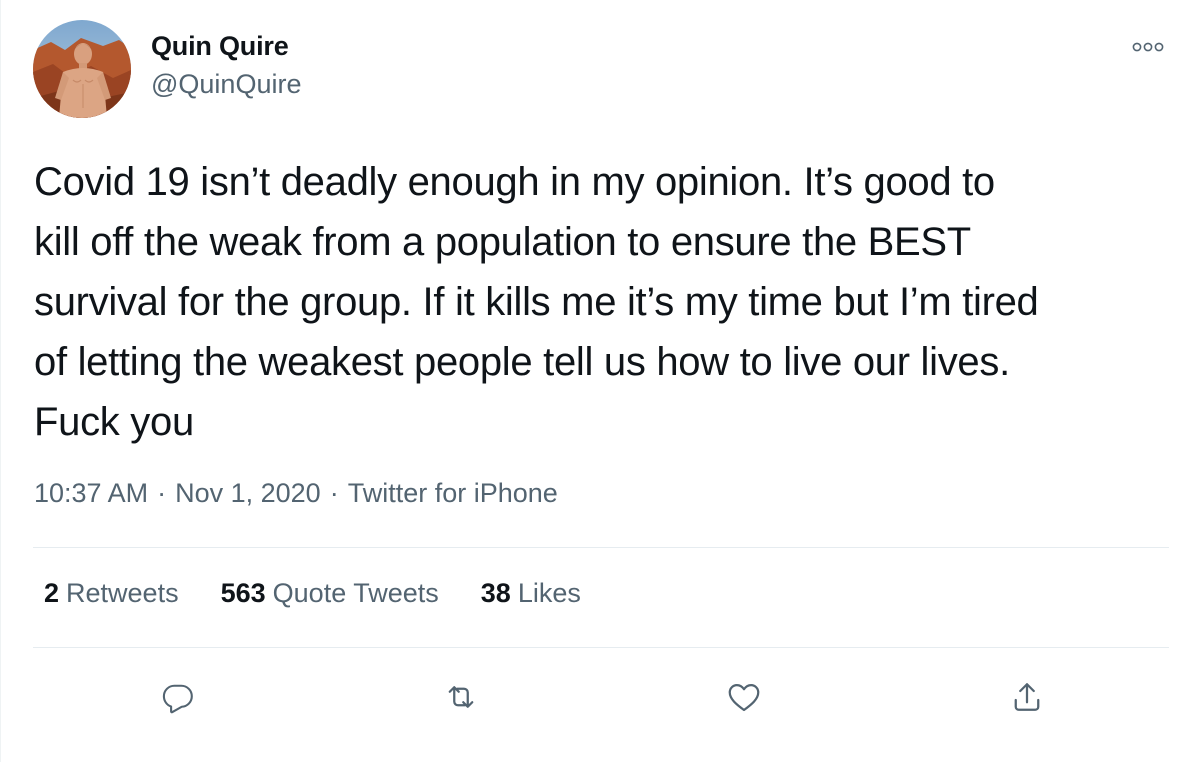 This screenshot has width=1200, height=762. I want to click on left-border, so click(0, 381).